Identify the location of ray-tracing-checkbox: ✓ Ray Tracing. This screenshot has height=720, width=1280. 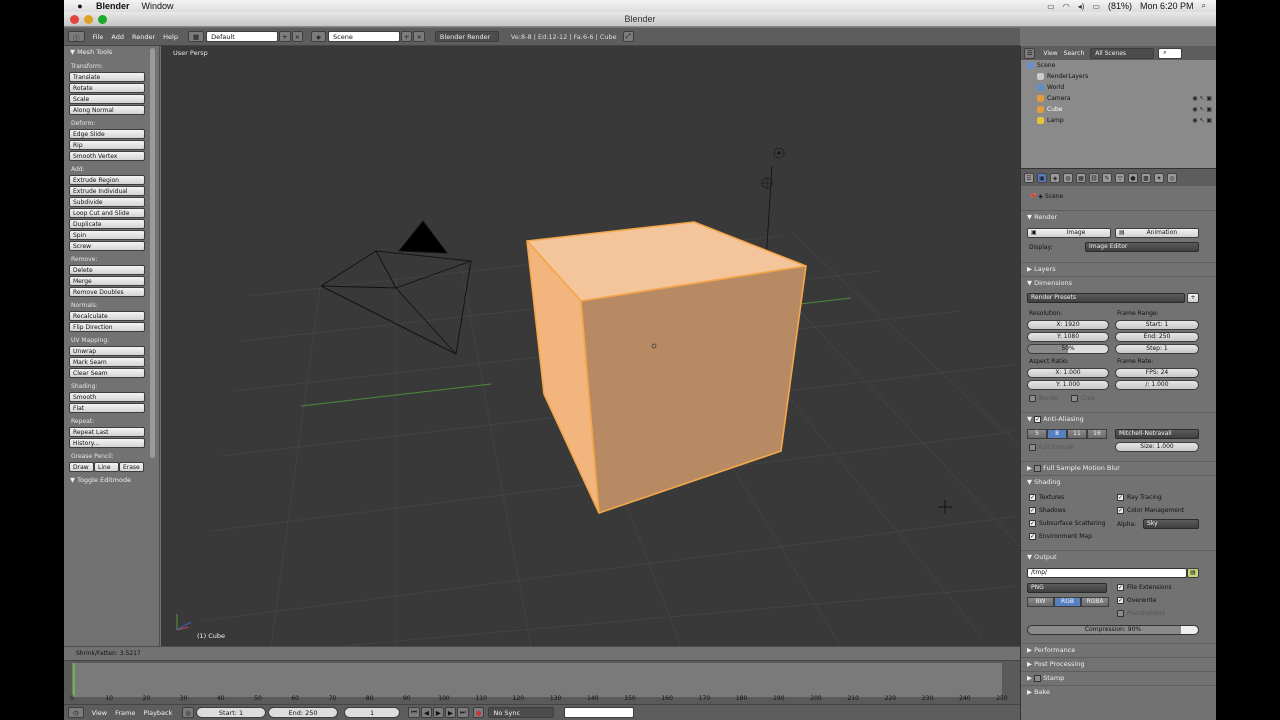
(1139, 497).